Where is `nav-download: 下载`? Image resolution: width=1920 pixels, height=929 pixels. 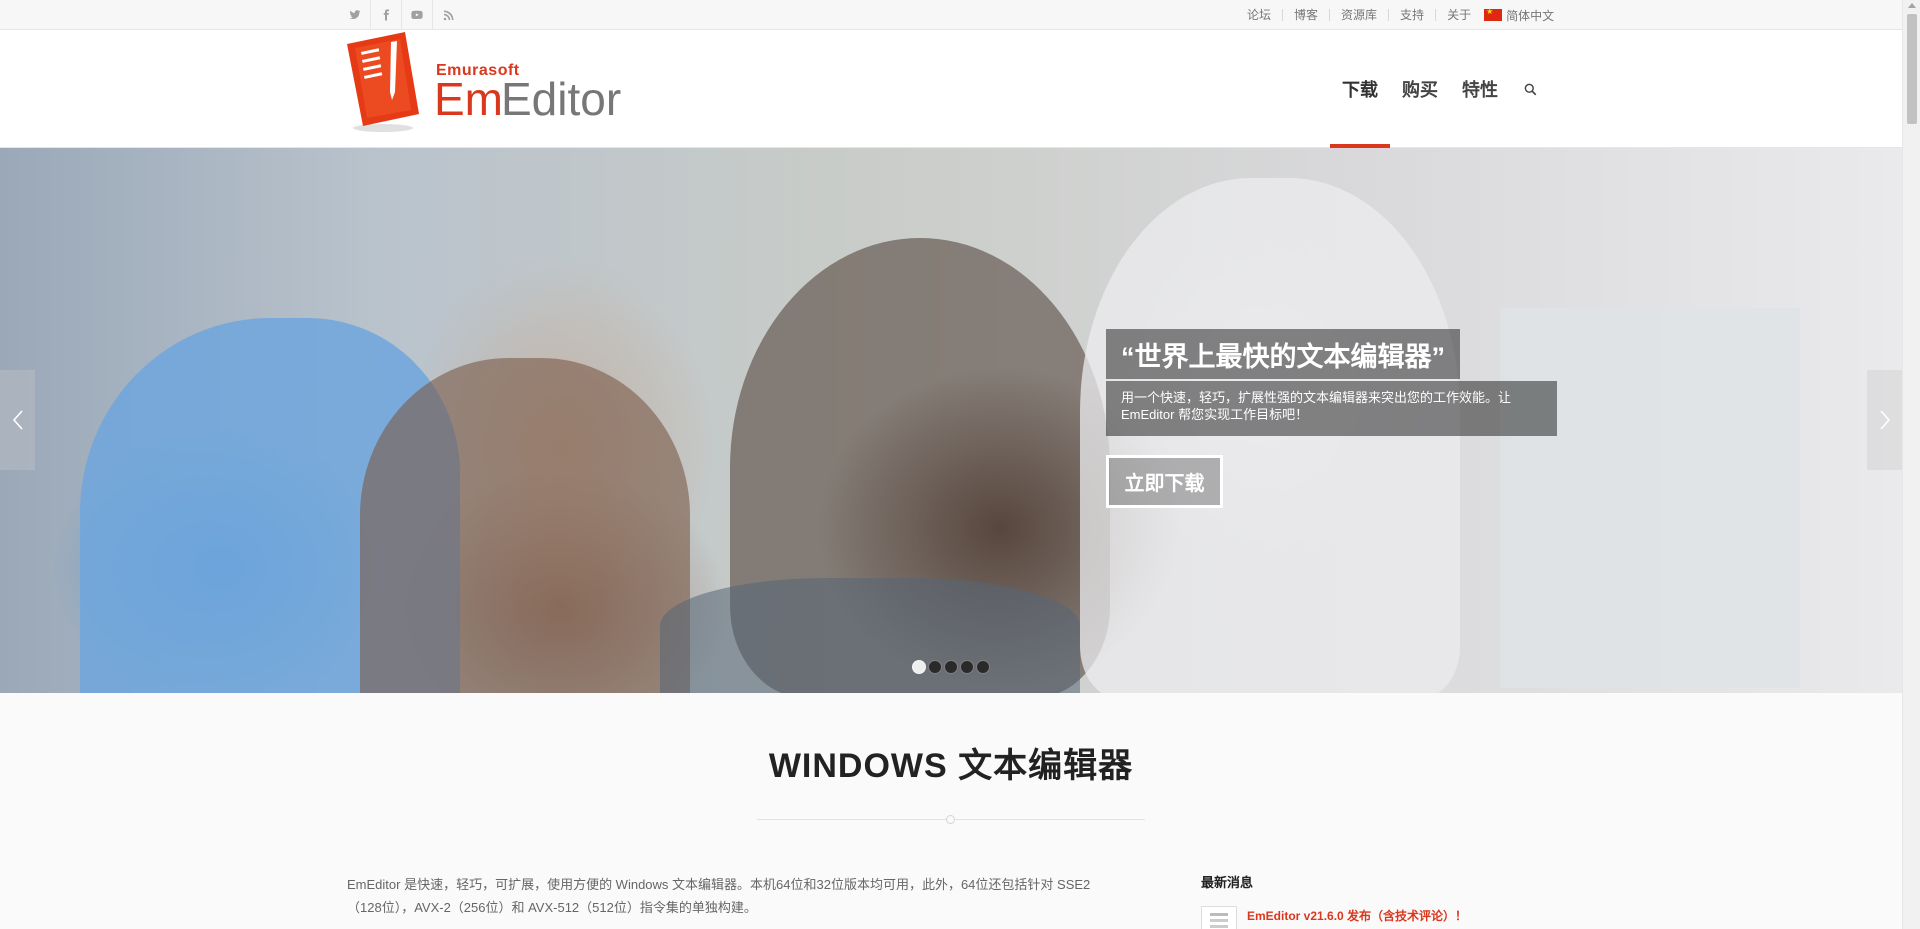 nav-download: 下载 is located at coordinates (1360, 89).